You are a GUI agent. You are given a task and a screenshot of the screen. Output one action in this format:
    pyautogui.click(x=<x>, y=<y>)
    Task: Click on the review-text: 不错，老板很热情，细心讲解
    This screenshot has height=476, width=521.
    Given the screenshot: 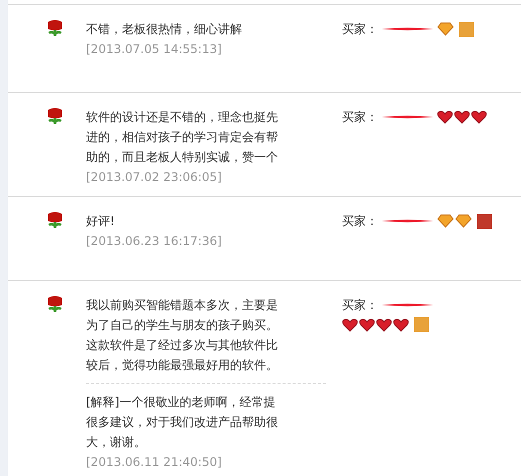 What is the action you would take?
    pyautogui.click(x=164, y=29)
    